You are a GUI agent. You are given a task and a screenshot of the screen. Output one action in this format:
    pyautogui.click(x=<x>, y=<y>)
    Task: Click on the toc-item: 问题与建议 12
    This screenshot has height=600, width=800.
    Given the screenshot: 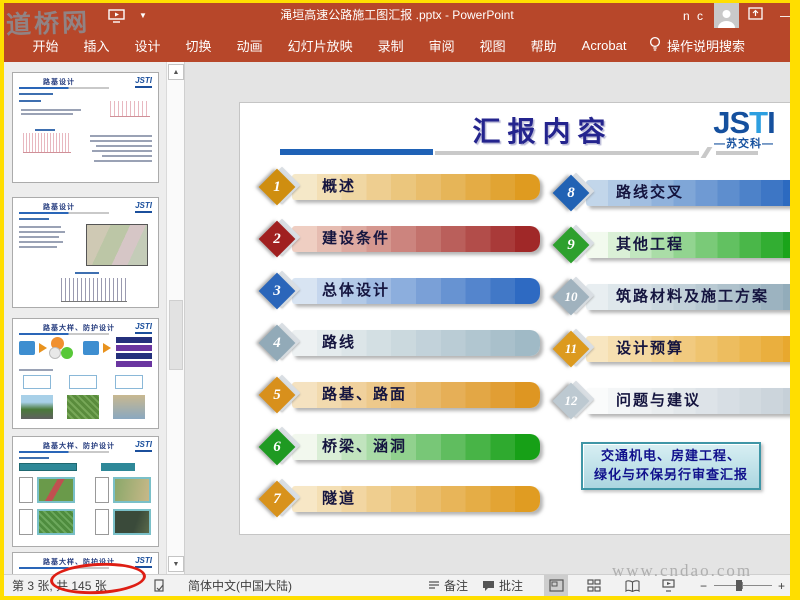 What is the action you would take?
    pyautogui.click(x=668, y=400)
    